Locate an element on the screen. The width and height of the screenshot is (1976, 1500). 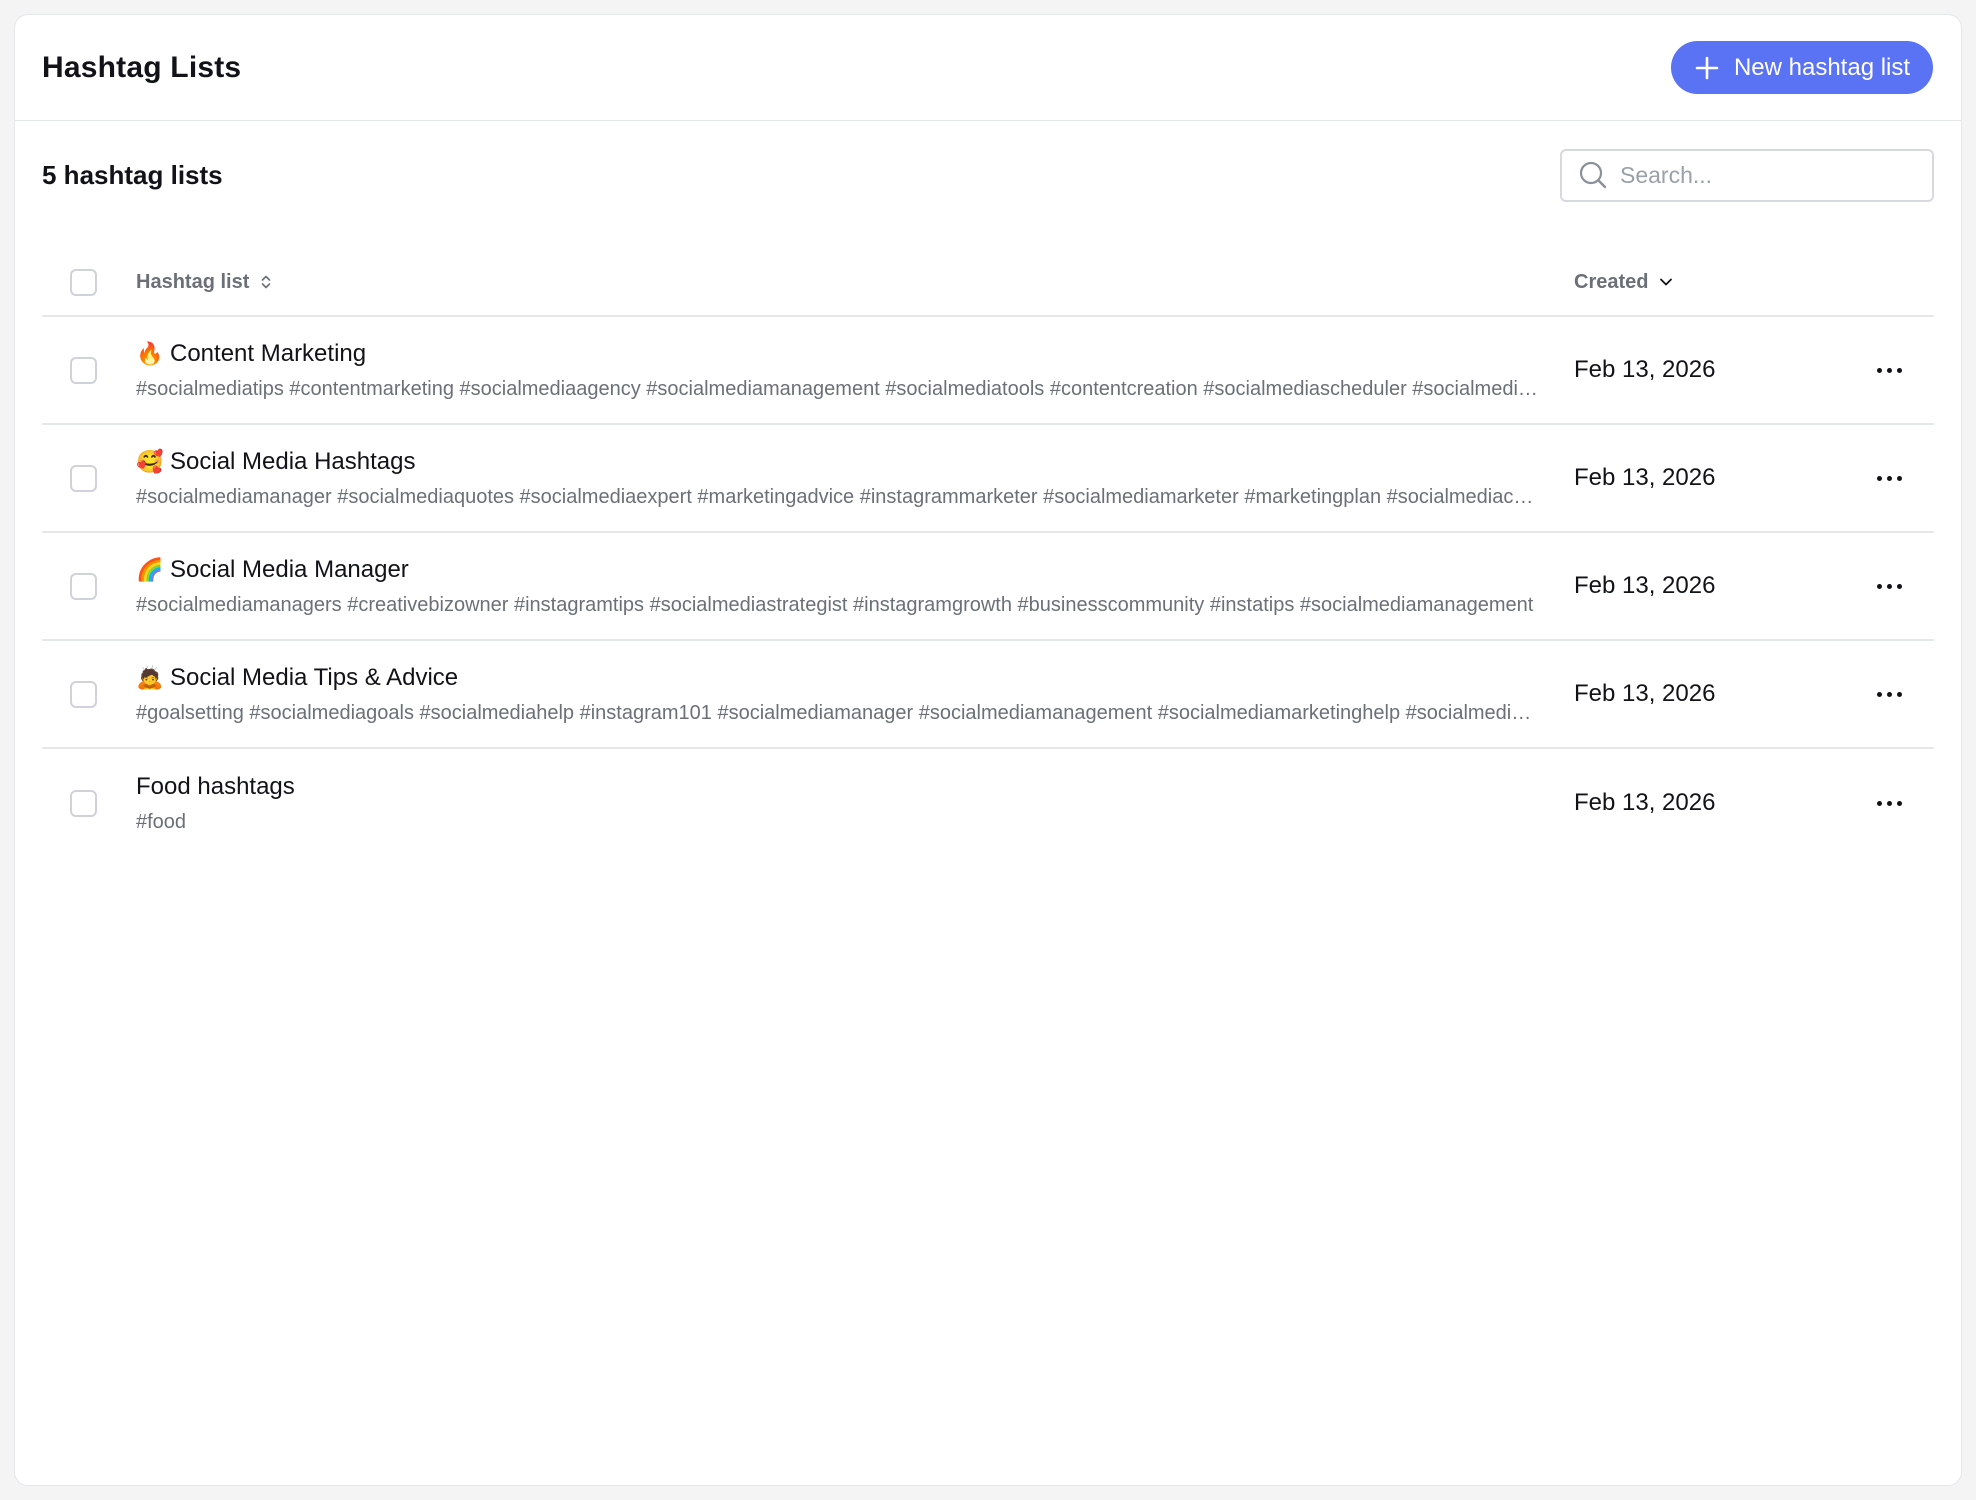
column-header-hashtag-list: Hashtag list is located at coordinates (204, 282).